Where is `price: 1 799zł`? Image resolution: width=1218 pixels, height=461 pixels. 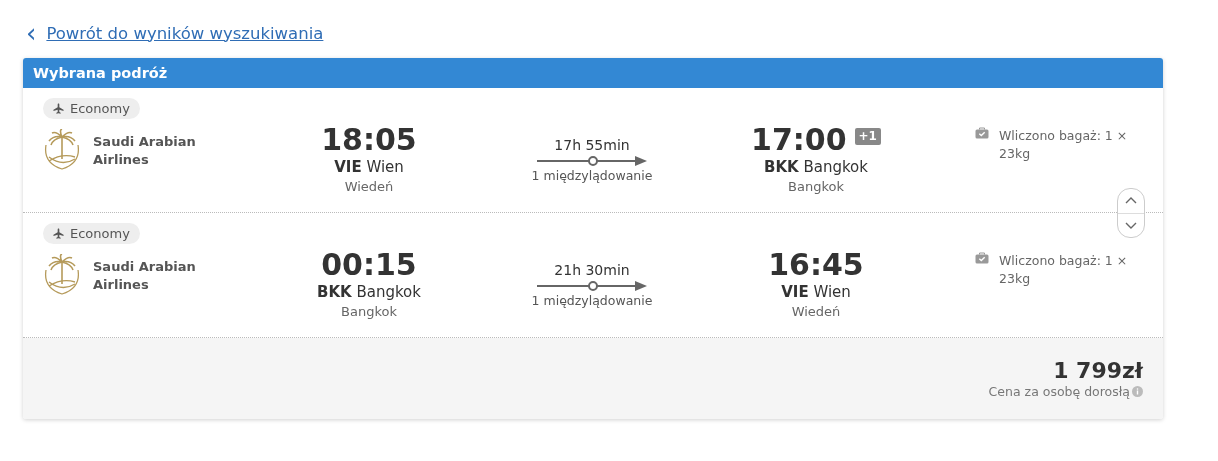 price: 1 799zł is located at coordinates (1098, 371).